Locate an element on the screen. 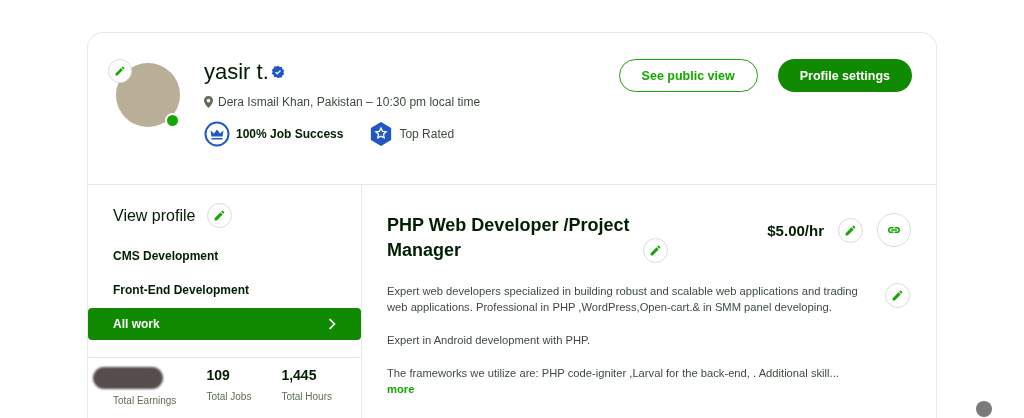  bio-paragraph: Expert in Android development with PHP. is located at coordinates (489, 340).